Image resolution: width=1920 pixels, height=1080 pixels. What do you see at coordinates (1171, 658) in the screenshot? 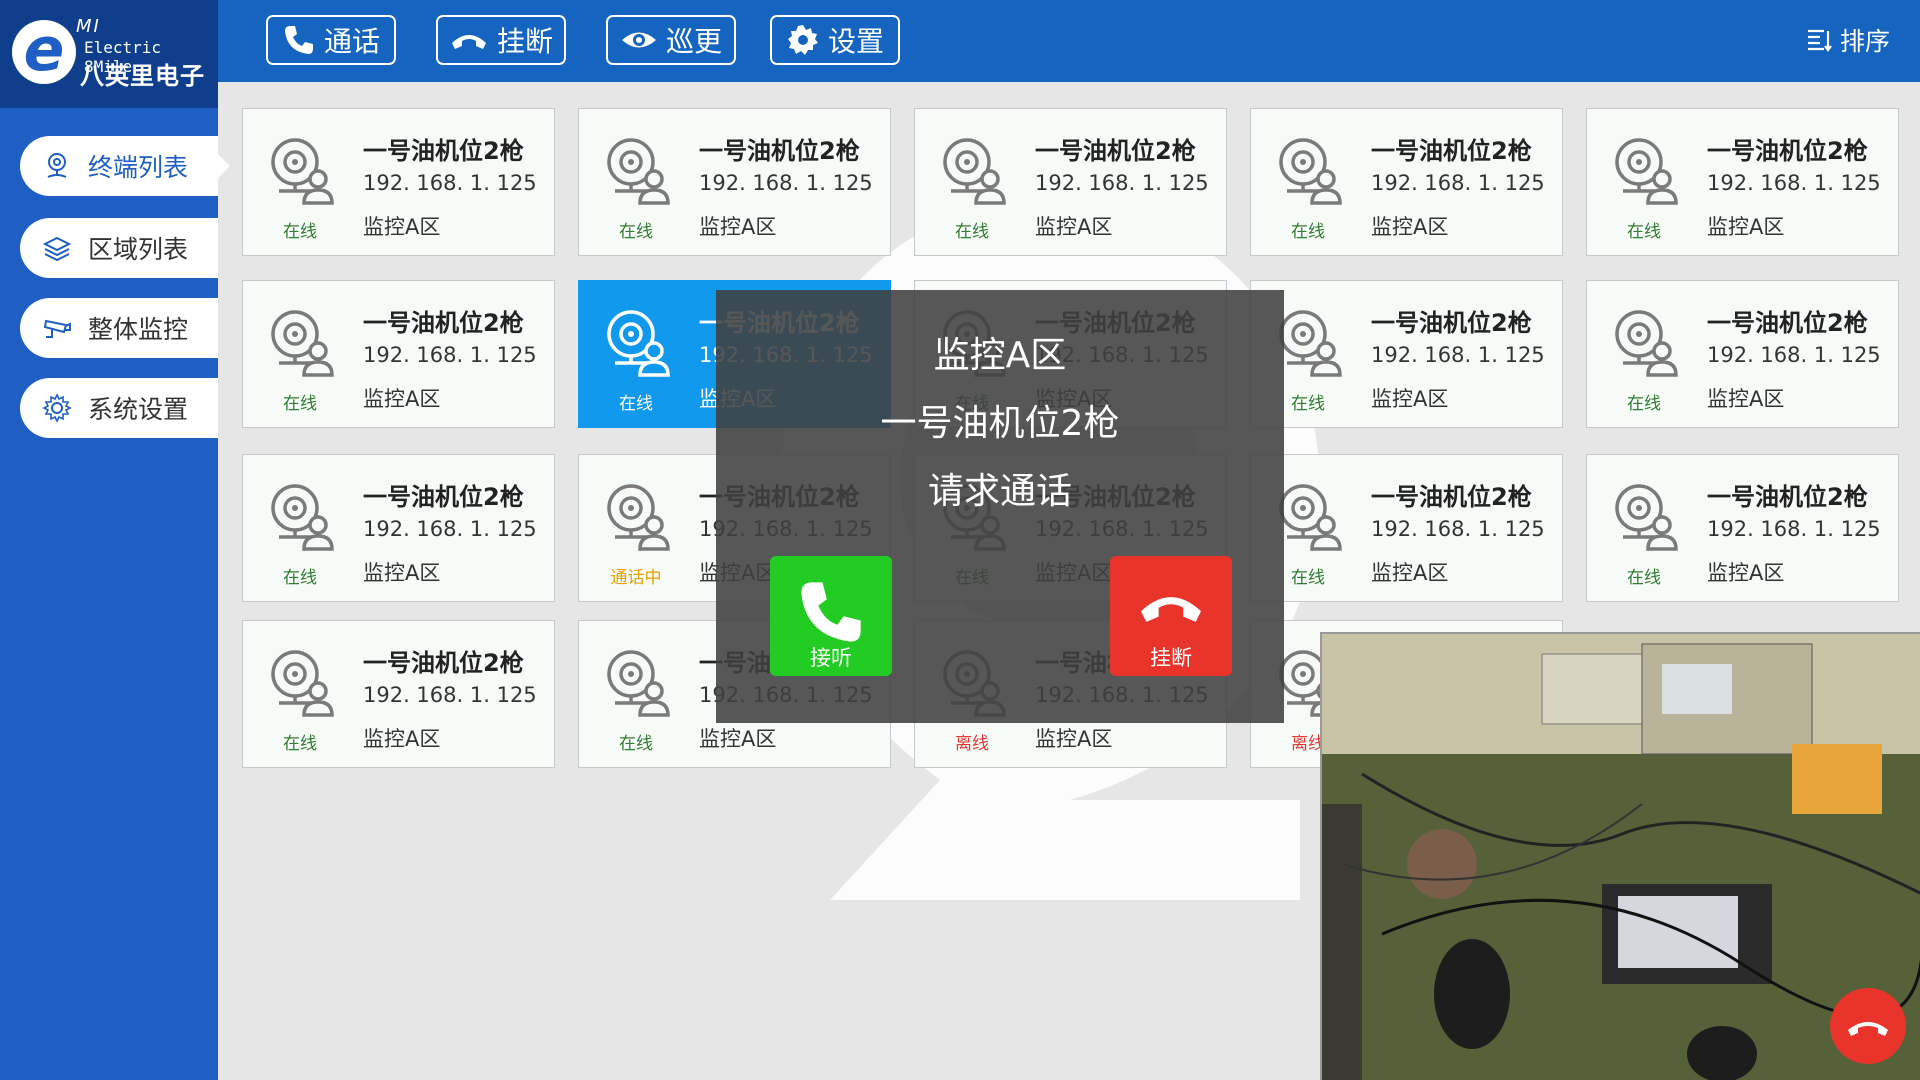
I see `decline-label: 挂断` at bounding box center [1171, 658].